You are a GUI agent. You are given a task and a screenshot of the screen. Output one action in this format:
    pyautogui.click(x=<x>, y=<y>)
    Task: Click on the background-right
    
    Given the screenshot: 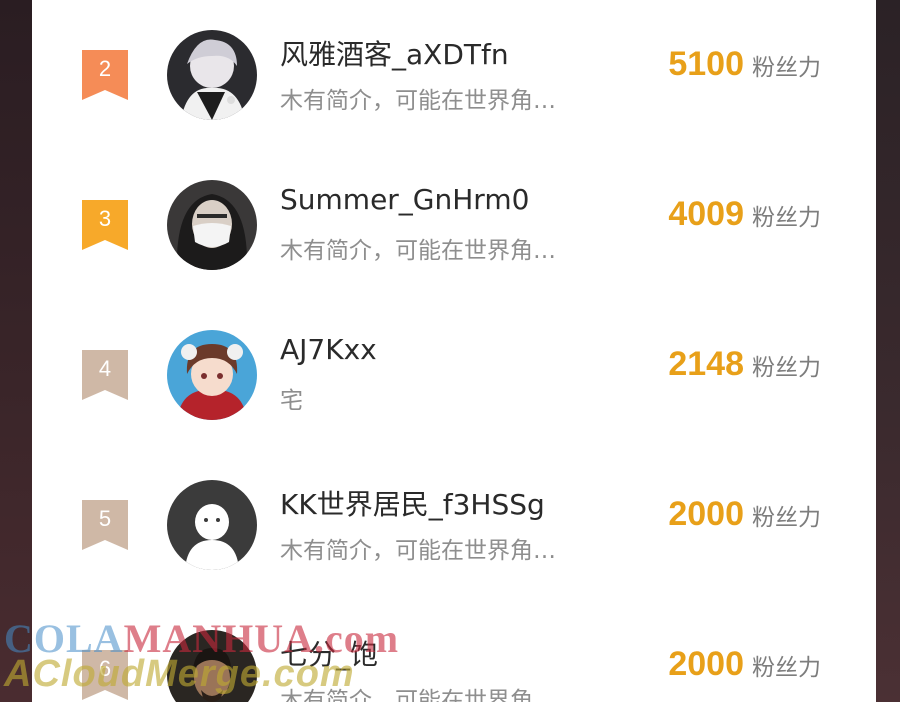 What is the action you would take?
    pyautogui.click(x=888, y=351)
    